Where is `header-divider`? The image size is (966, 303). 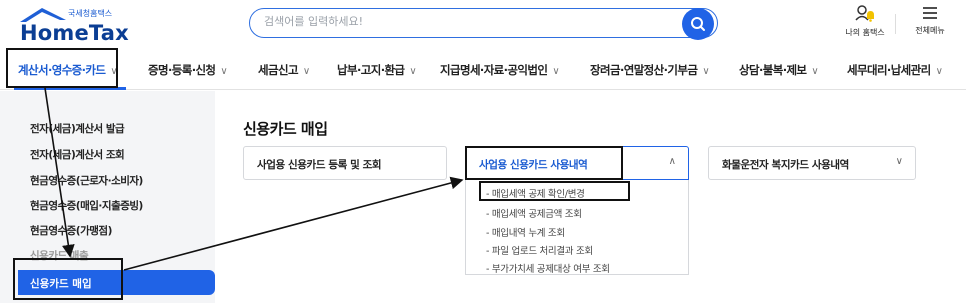 header-divider is located at coordinates (895, 24).